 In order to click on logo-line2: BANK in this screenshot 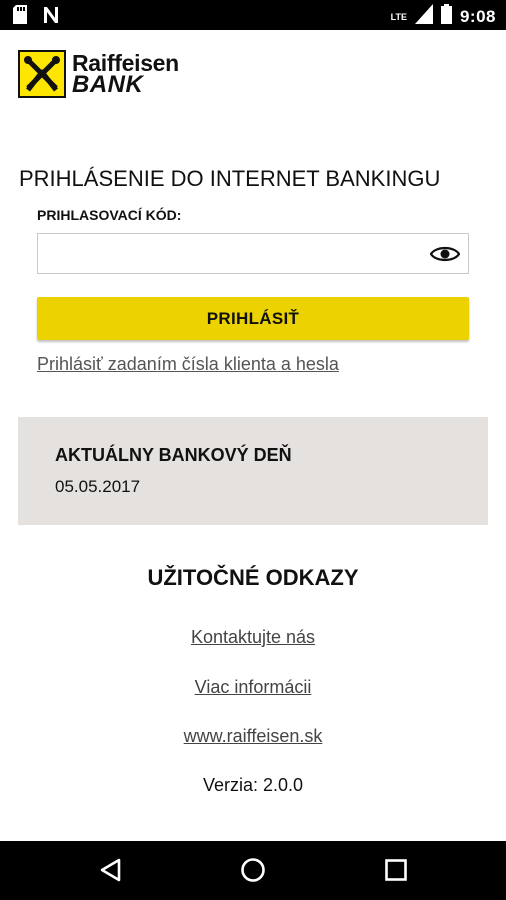, I will do `click(108, 84)`.